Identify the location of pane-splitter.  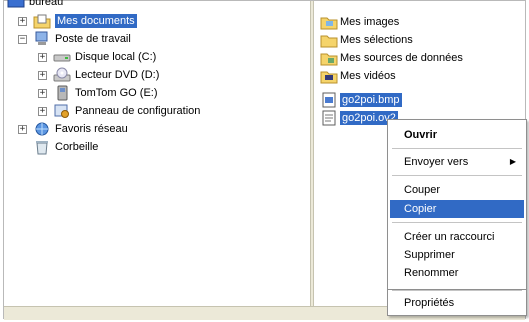
(312, 153).